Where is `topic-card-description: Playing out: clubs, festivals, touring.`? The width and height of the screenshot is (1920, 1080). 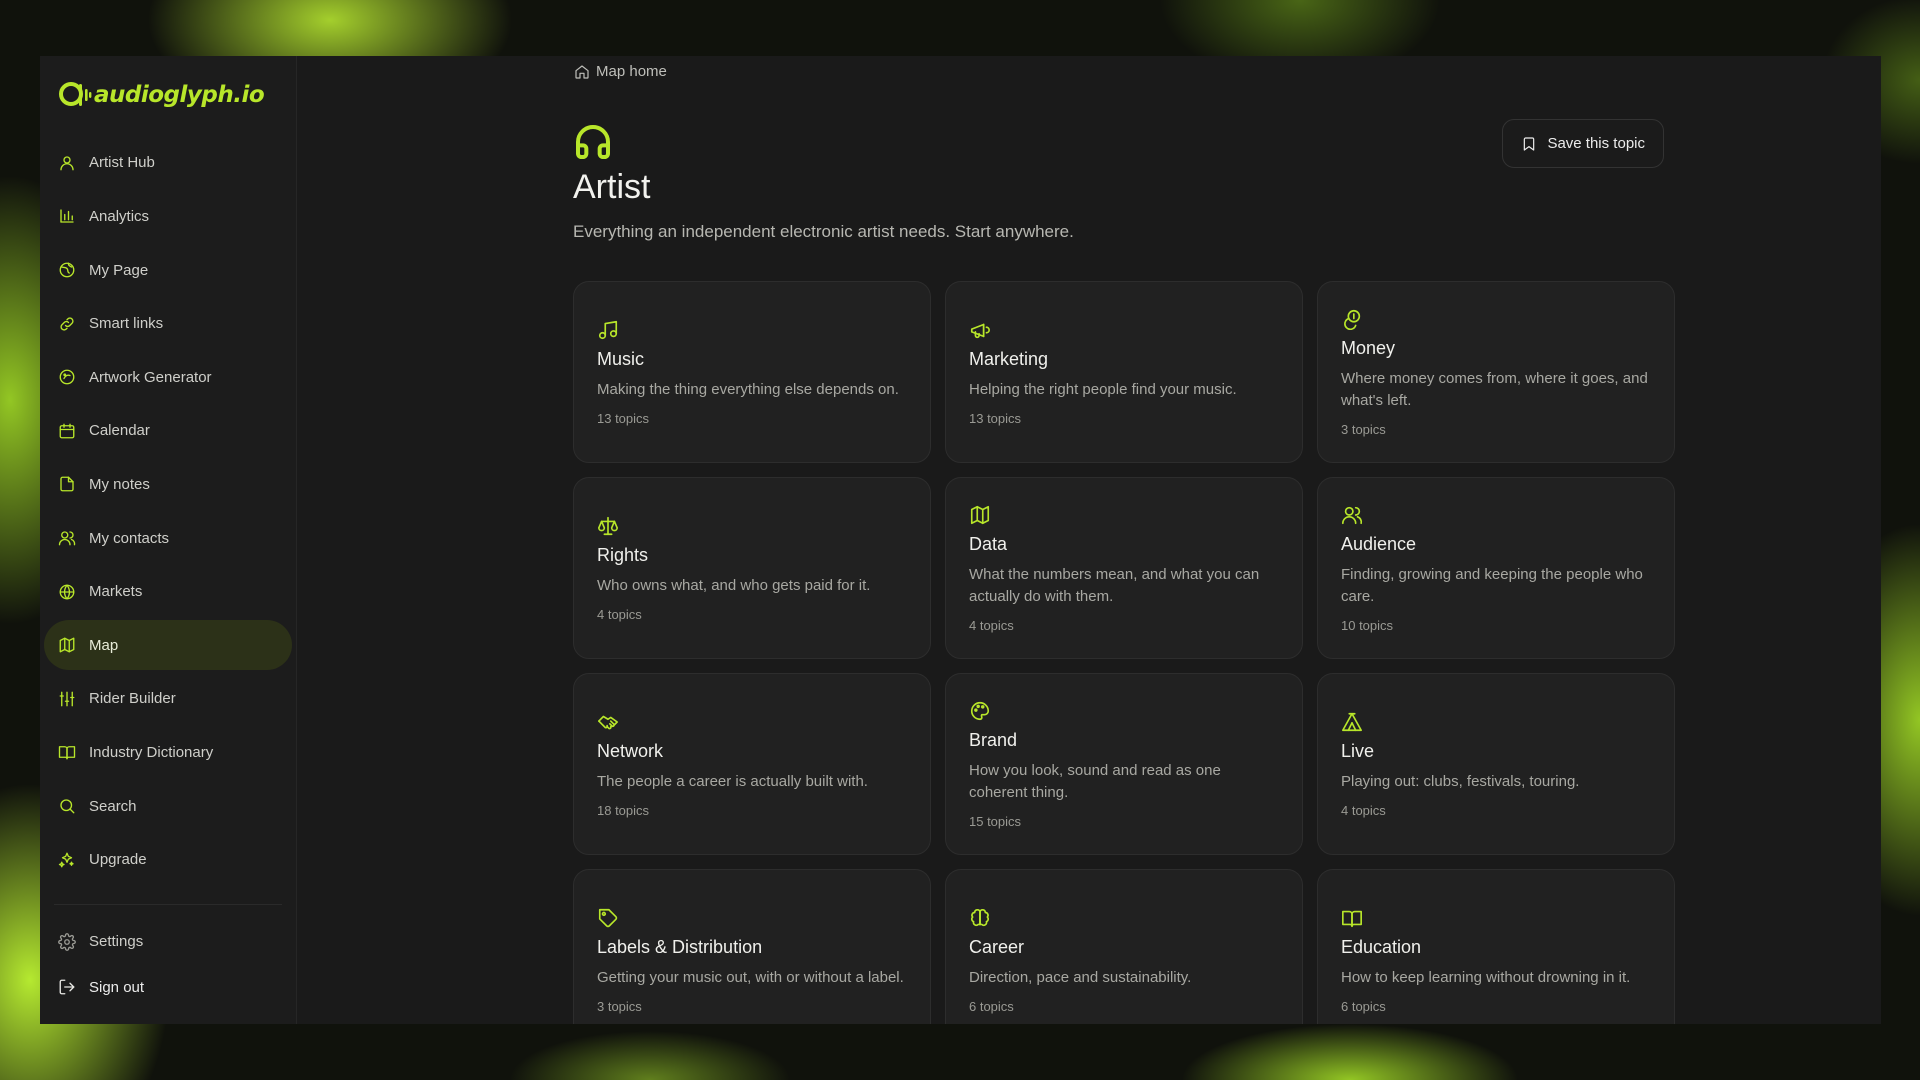
topic-card-description: Playing out: clubs, festivals, touring. is located at coordinates (1460, 781).